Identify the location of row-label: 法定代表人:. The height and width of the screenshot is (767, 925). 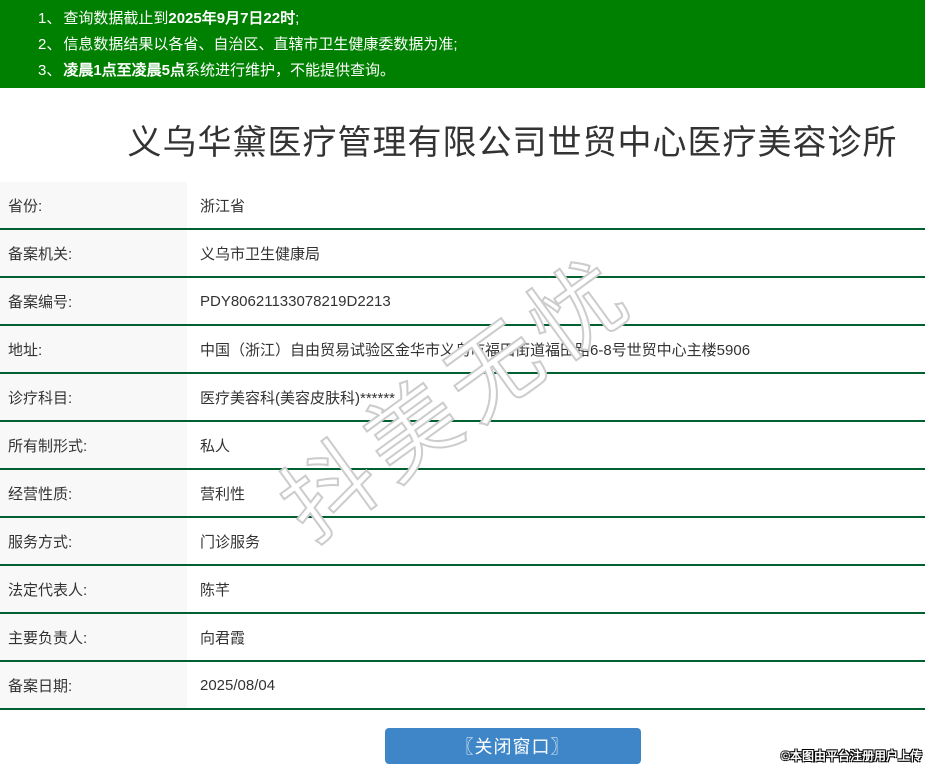
(93, 589).